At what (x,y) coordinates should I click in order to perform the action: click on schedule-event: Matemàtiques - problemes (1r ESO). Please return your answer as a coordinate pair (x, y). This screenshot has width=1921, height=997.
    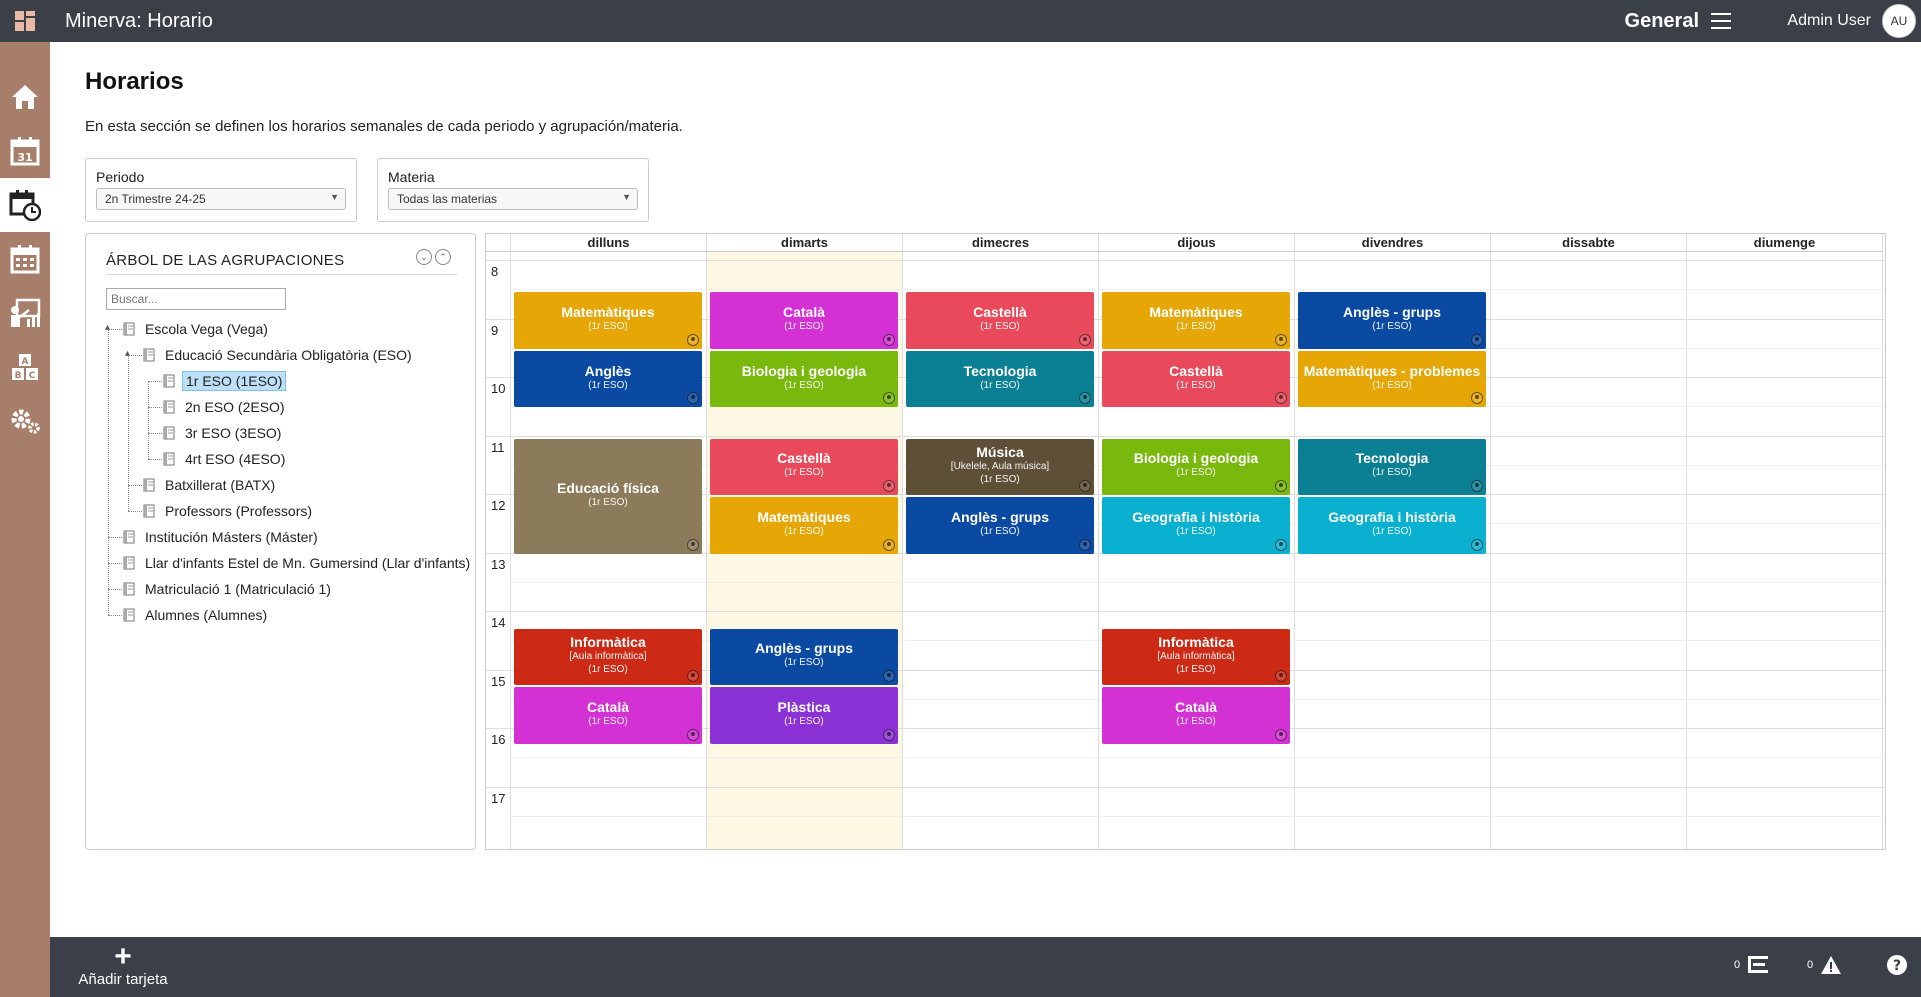
    Looking at the image, I should click on (1392, 379).